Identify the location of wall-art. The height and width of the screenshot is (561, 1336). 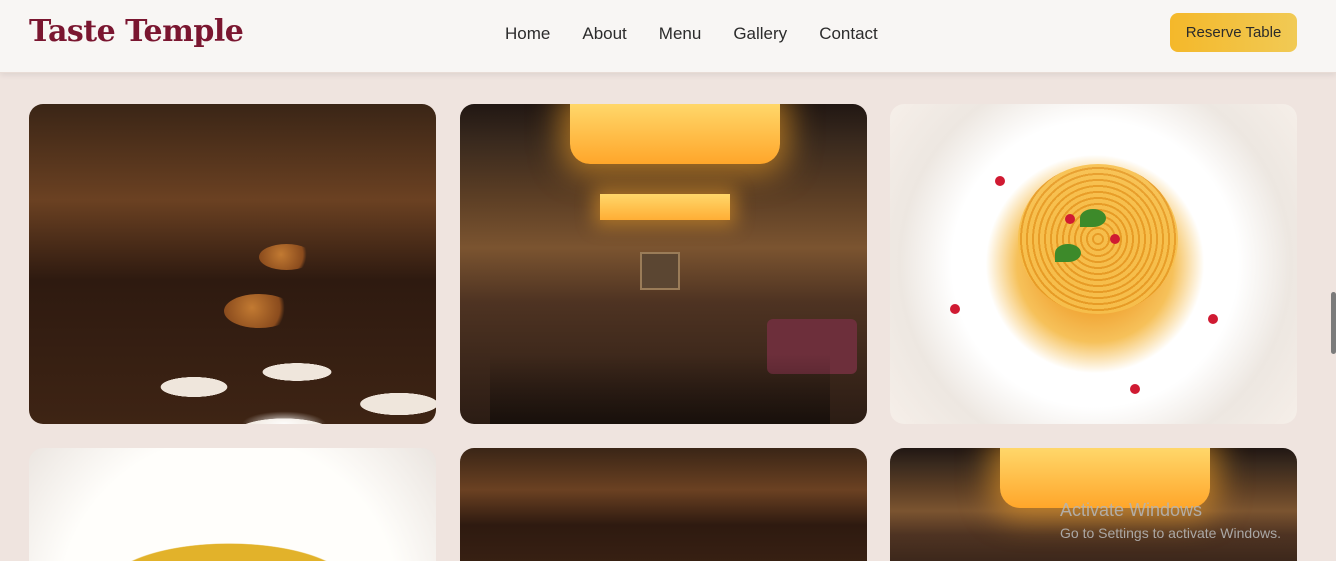
(660, 271).